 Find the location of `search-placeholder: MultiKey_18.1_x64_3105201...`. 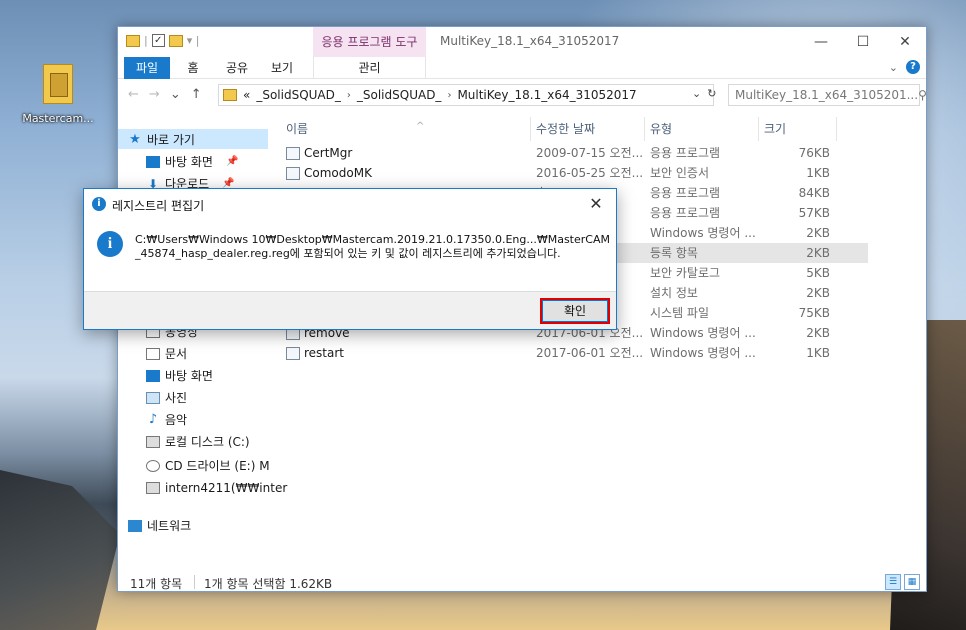

search-placeholder: MultiKey_18.1_x64_3105201... is located at coordinates (827, 95).